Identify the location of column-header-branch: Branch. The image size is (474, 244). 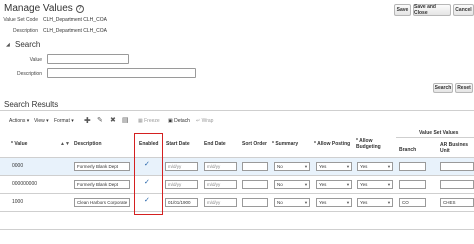
(407, 150).